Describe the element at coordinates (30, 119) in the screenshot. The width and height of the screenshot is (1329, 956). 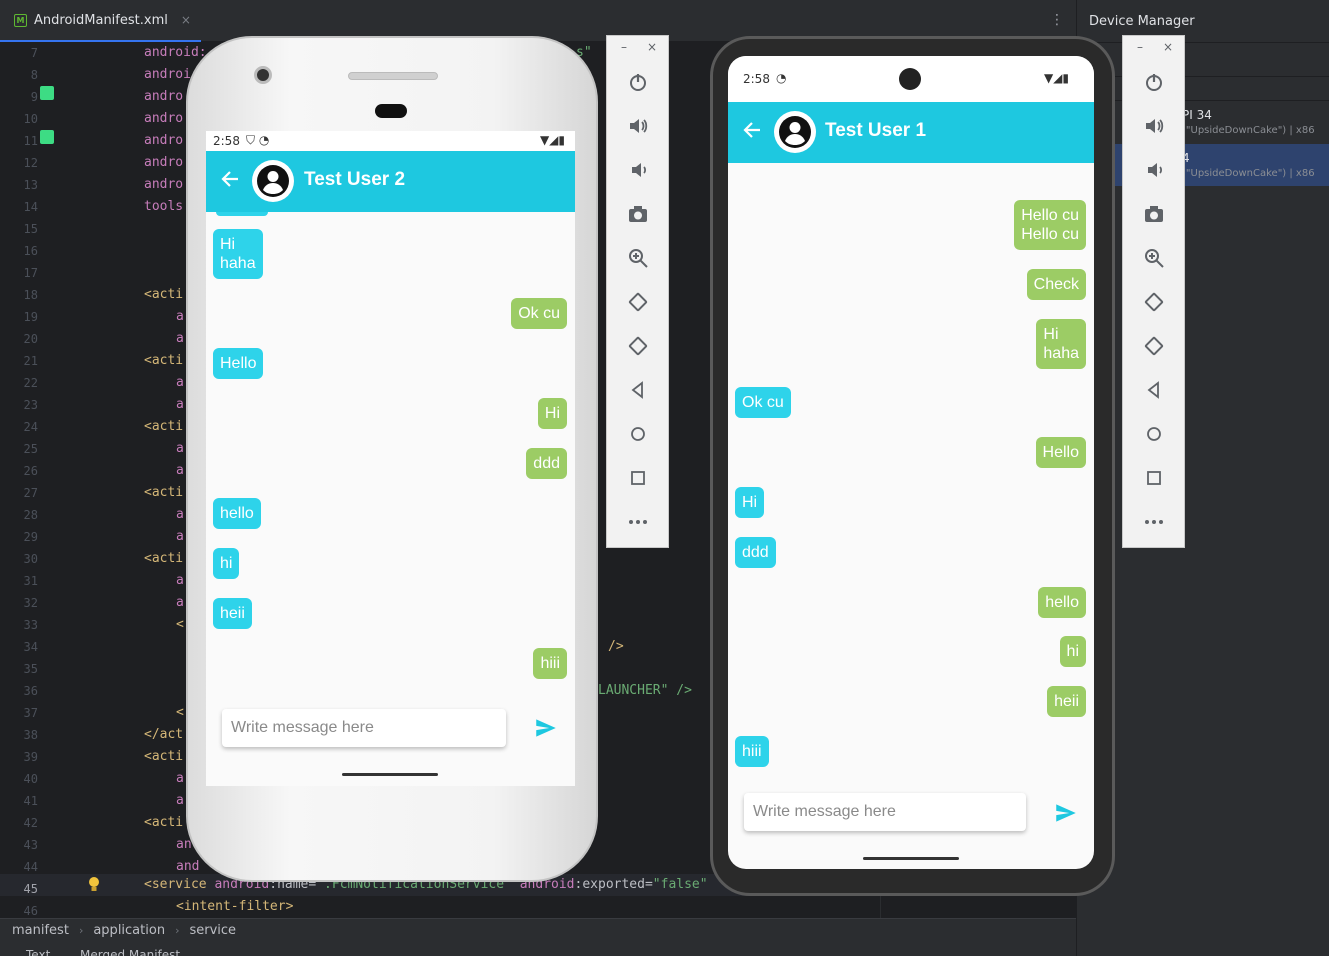
I see `line-number: 10` at that location.